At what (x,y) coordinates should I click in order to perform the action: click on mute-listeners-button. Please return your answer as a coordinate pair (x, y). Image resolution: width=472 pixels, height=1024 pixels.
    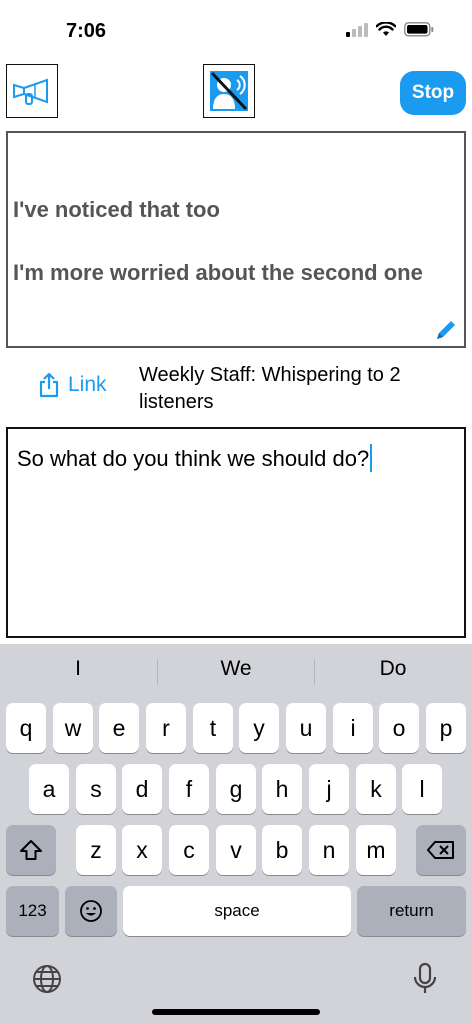
    Looking at the image, I should click on (229, 91).